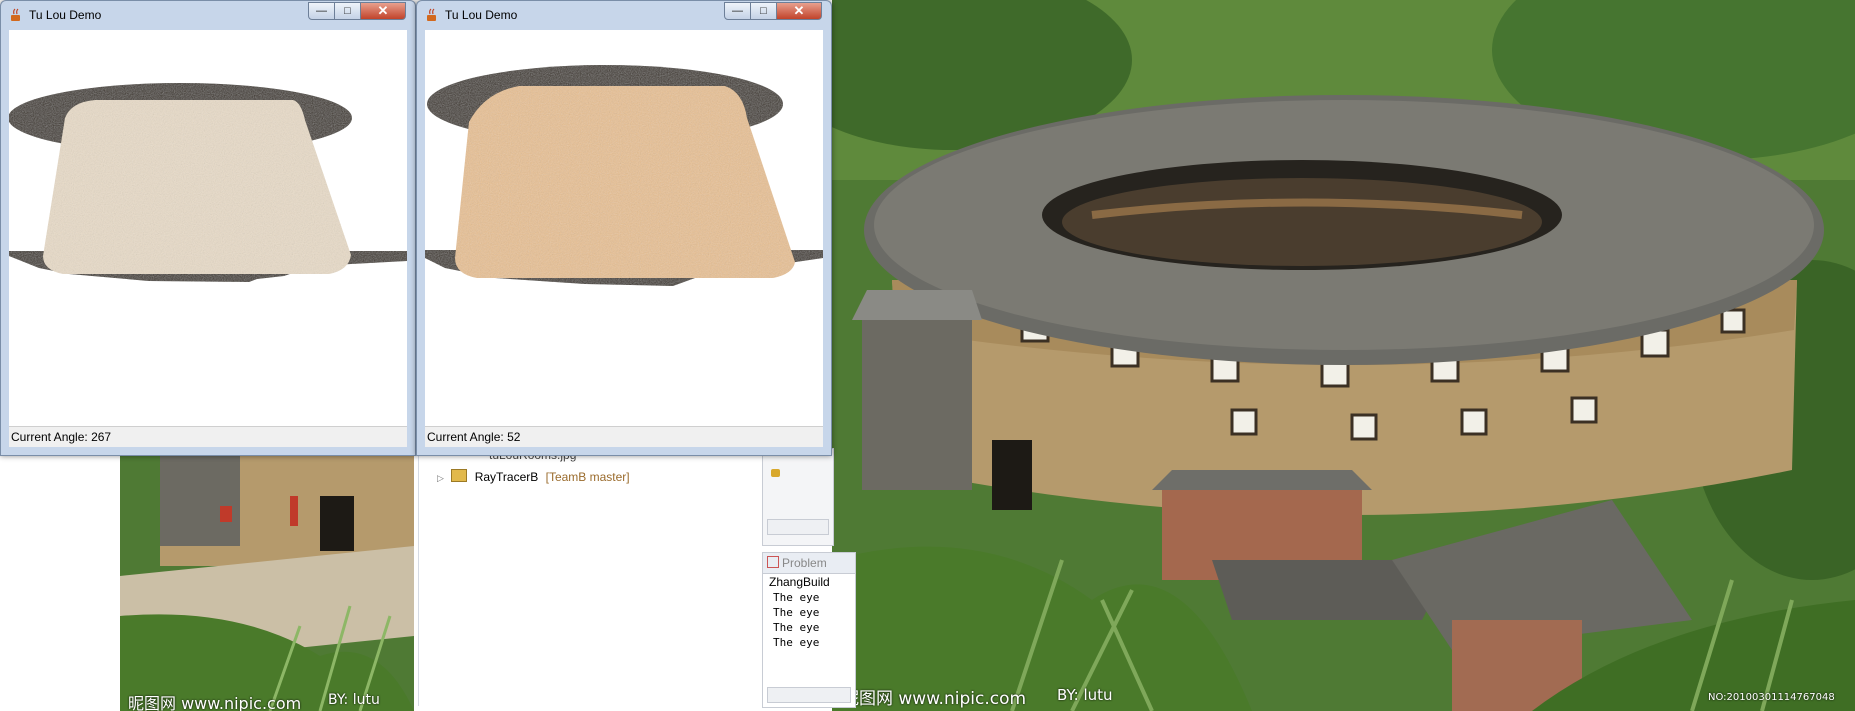 This screenshot has width=1855, height=711. What do you see at coordinates (1771, 697) in the screenshot?
I see `watermark-image-number: NO:20100301114767048` at bounding box center [1771, 697].